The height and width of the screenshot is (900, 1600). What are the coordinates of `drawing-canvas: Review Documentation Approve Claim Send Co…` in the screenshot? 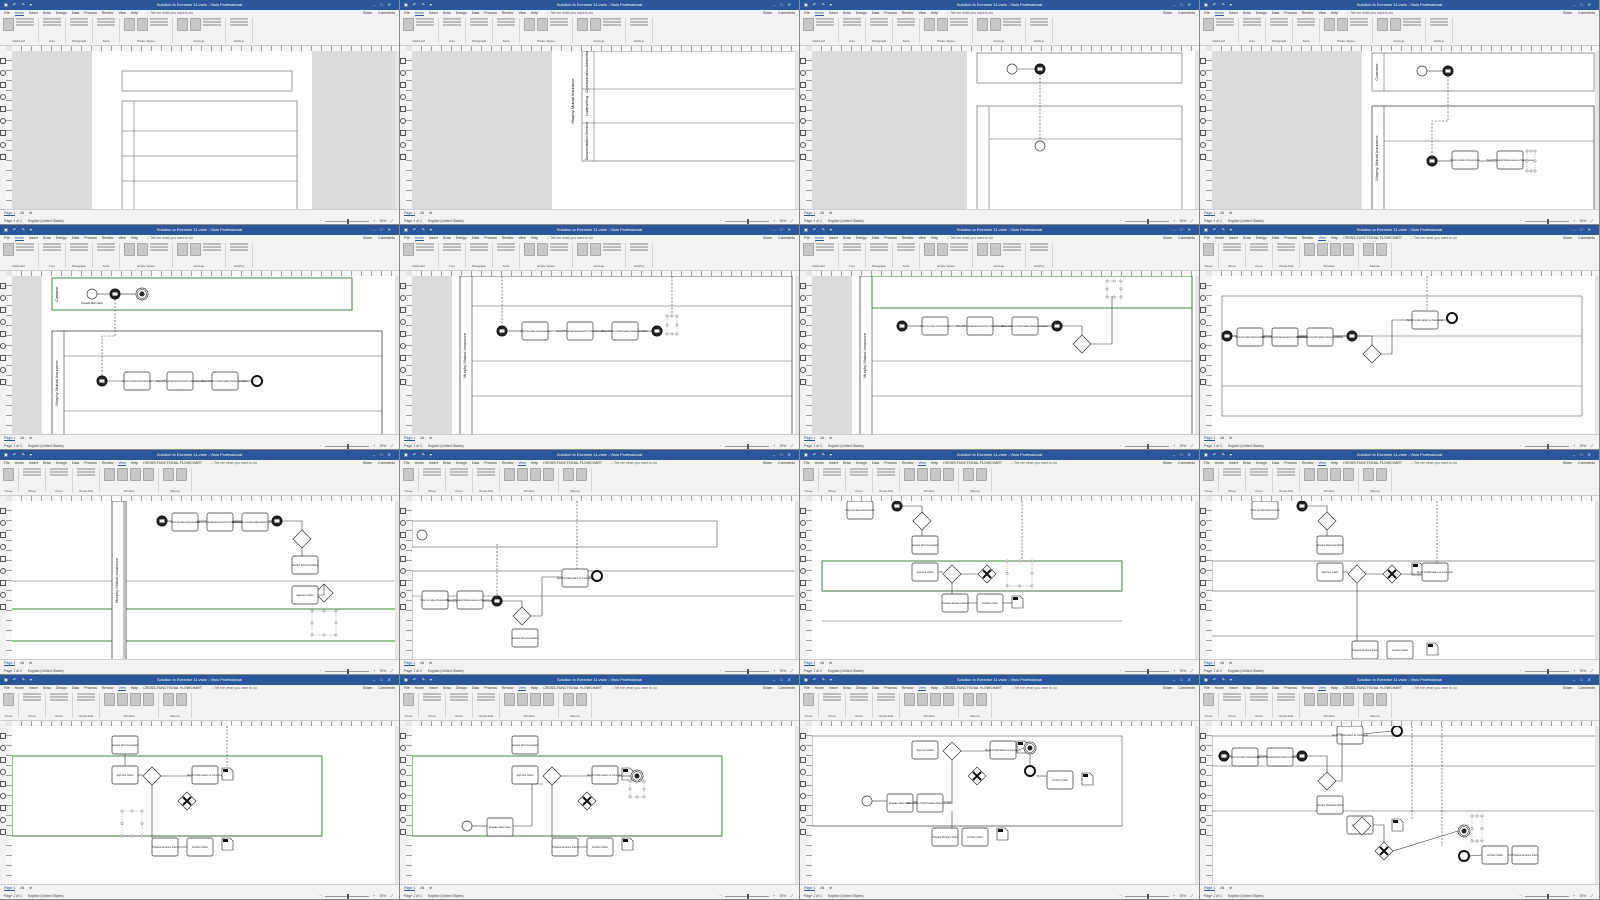 It's located at (603, 805).